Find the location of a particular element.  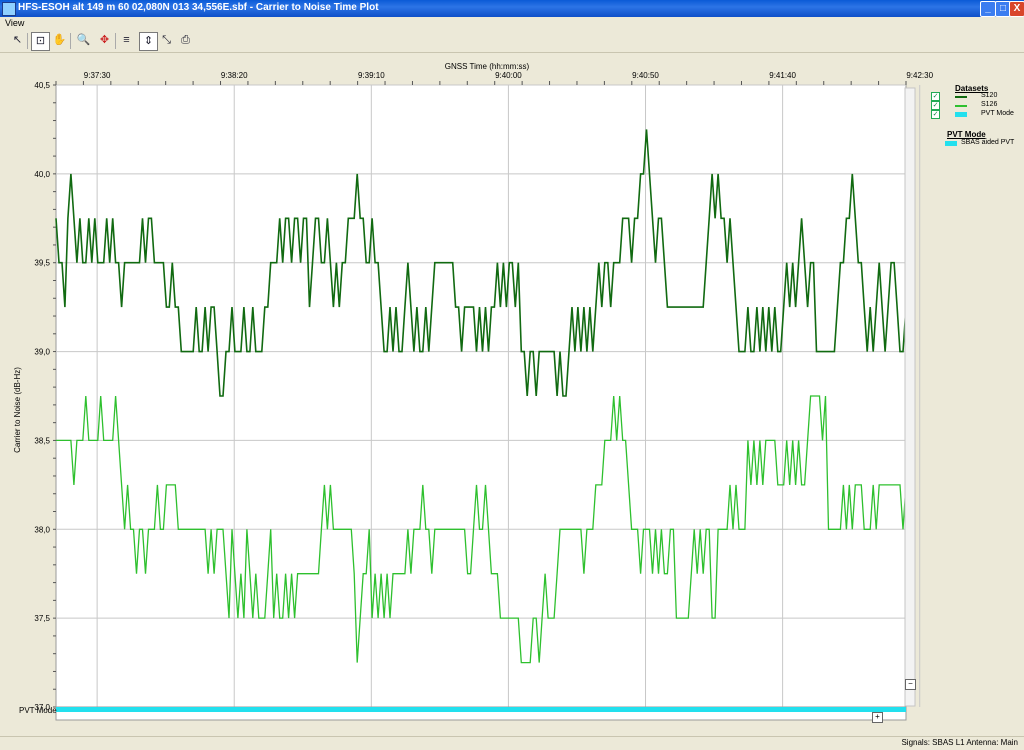

add-button: + is located at coordinates (877, 717).